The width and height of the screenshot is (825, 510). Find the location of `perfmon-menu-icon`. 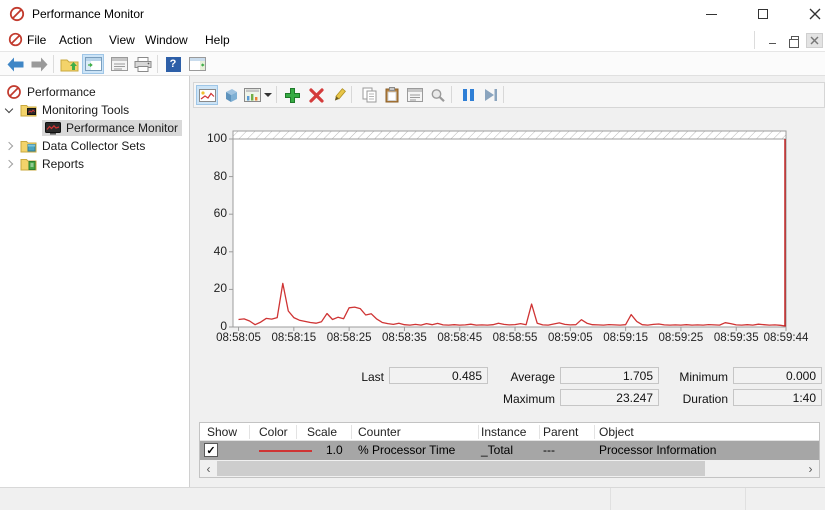

perfmon-menu-icon is located at coordinates (15, 39).